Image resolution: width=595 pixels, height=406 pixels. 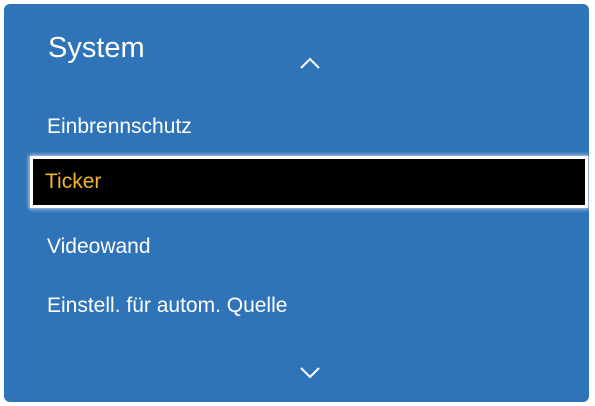 I want to click on chevron-down-icon, so click(x=310, y=373).